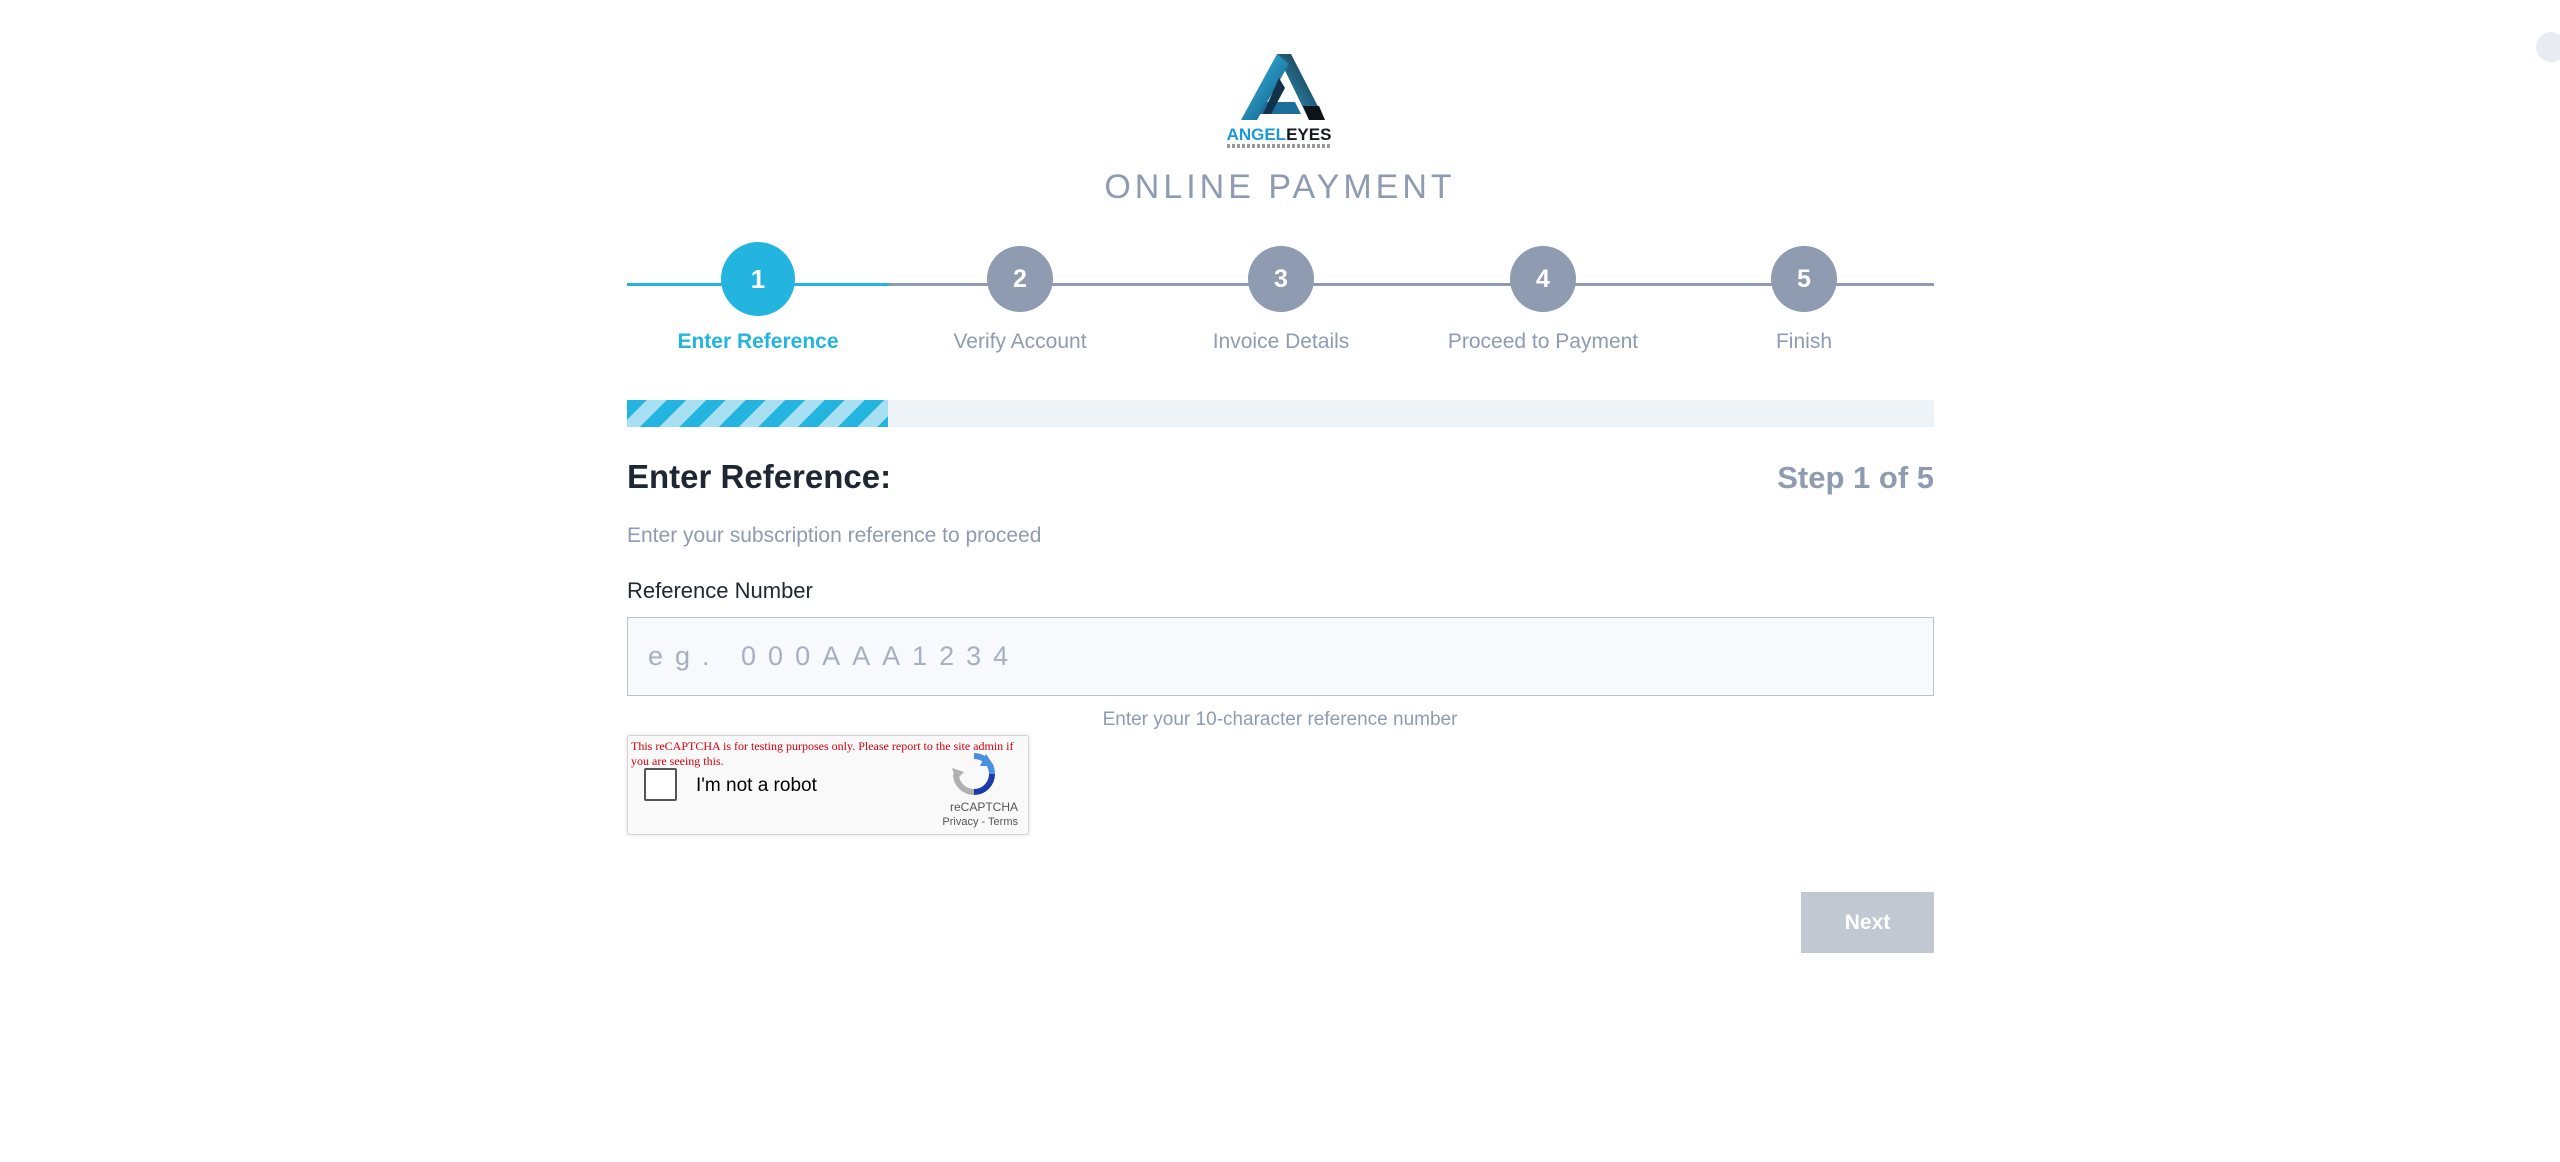 The width and height of the screenshot is (2560, 1162). I want to click on step-3: 3 Invoice Details, so click(1281, 300).